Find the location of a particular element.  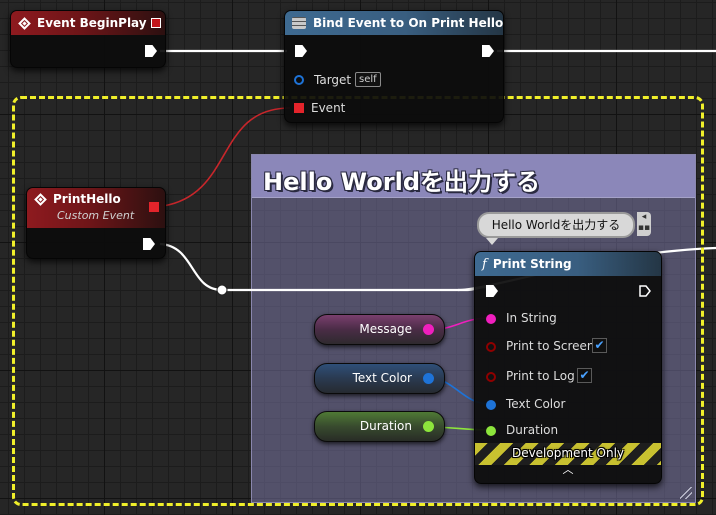

comment-bubble-tail is located at coordinates (492, 241).